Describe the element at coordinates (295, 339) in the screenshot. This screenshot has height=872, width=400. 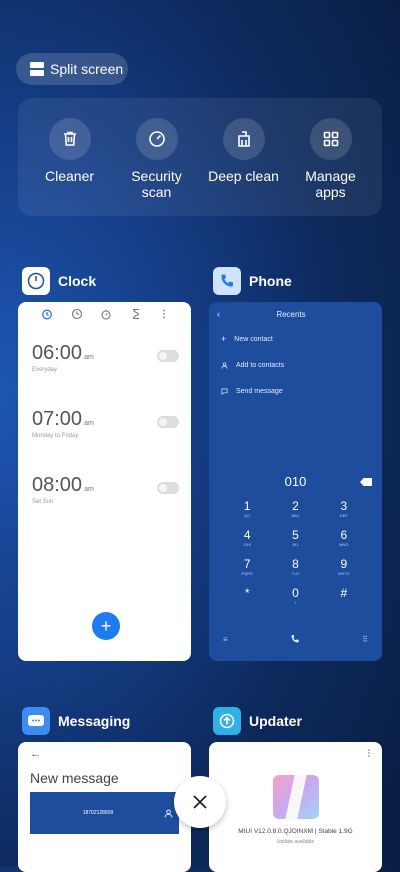
I see `new-contact-item: + New contact` at that location.